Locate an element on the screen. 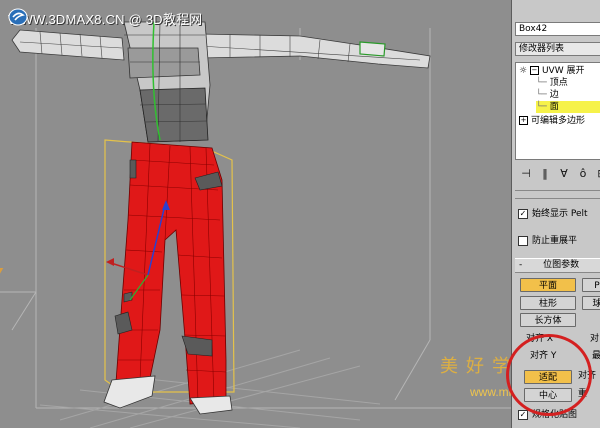 This screenshot has width=600, height=428. rollout-collapse-icon: - is located at coordinates (520, 265).